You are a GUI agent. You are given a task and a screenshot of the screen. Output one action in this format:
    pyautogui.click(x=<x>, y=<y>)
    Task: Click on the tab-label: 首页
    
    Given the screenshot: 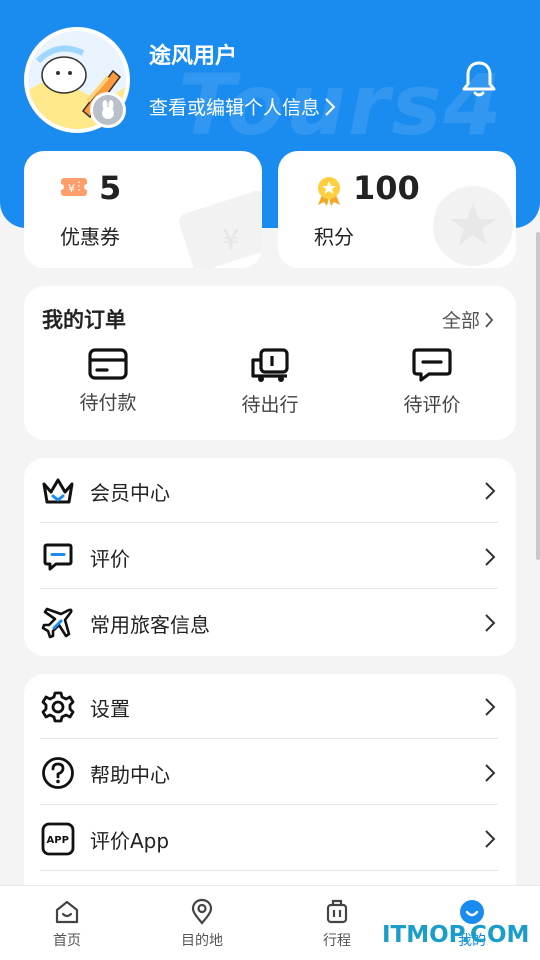 What is the action you would take?
    pyautogui.click(x=67, y=941)
    